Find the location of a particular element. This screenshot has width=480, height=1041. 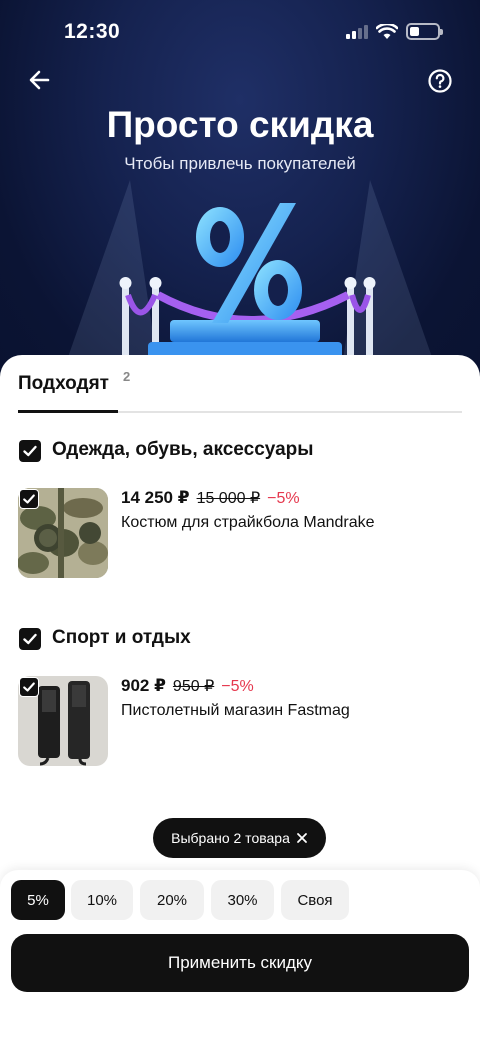

question-circle-icon is located at coordinates (440, 81).